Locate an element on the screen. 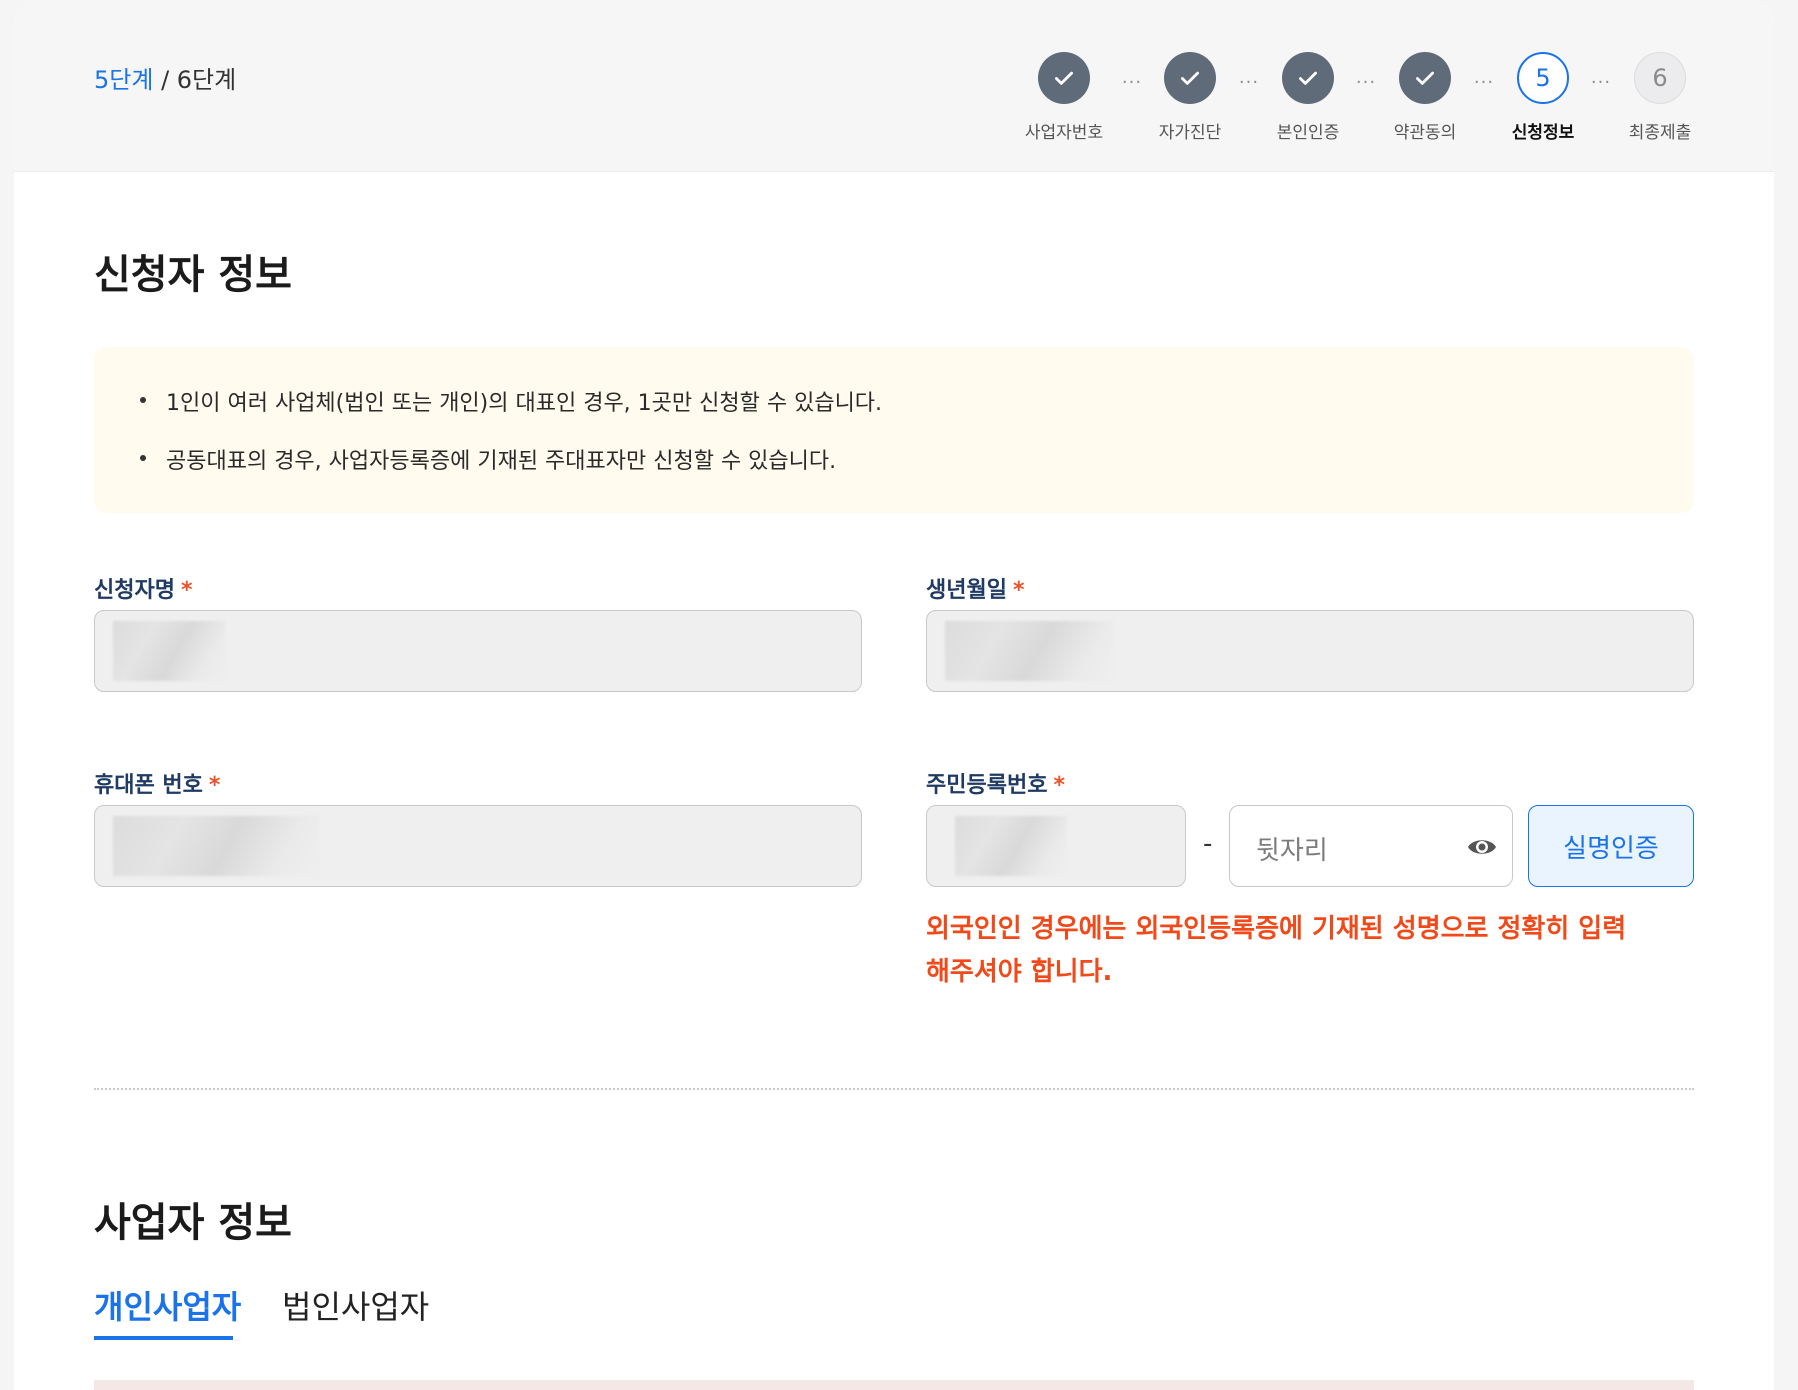 The image size is (1798, 1390). step-self-diagnosis: 자가진단 is located at coordinates (1190, 97).